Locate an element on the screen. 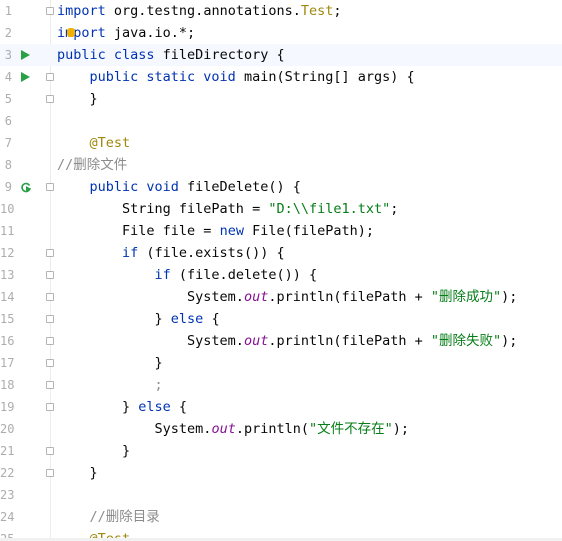 The image size is (562, 541). intention-bulb-icon is located at coordinates (71, 32).